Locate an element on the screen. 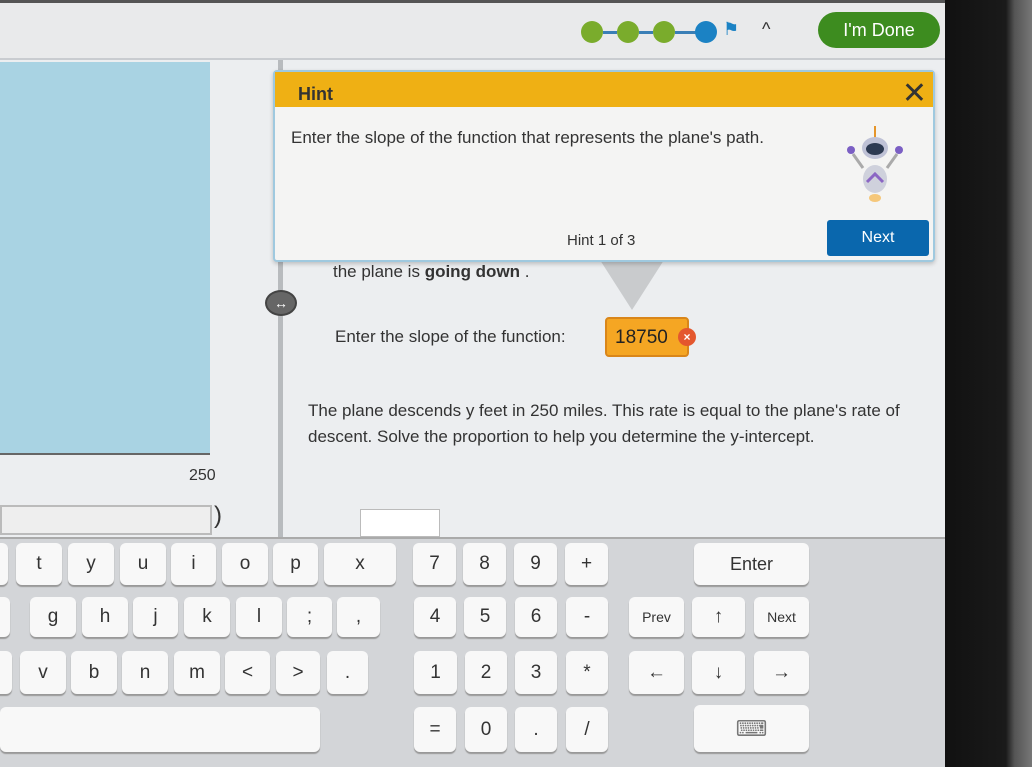 The height and width of the screenshot is (767, 1032). top-bar: ⚑ ^ is located at coordinates (472, 30).